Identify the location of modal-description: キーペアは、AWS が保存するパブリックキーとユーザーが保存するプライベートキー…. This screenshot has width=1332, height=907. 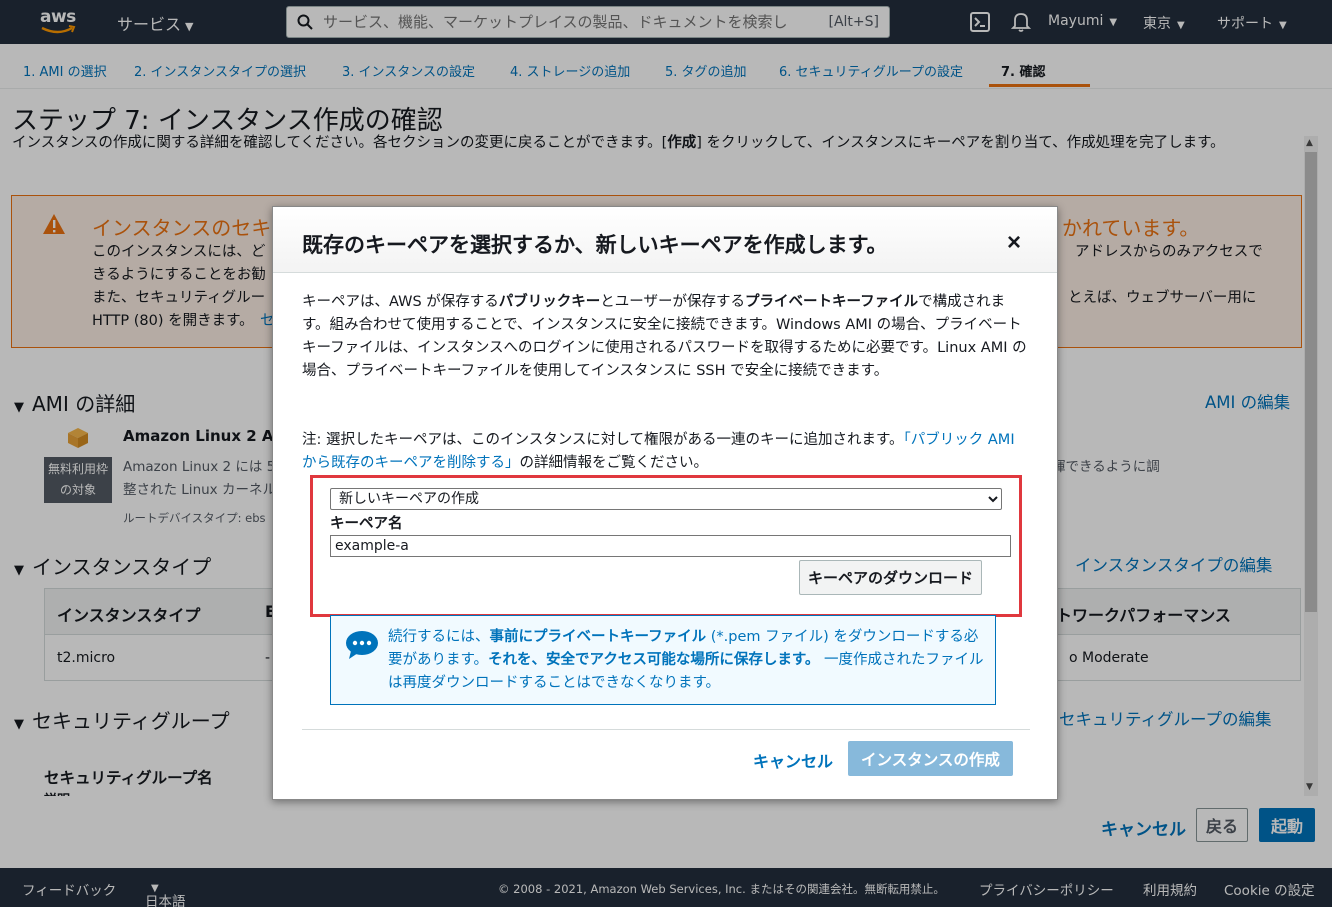
(667, 337).